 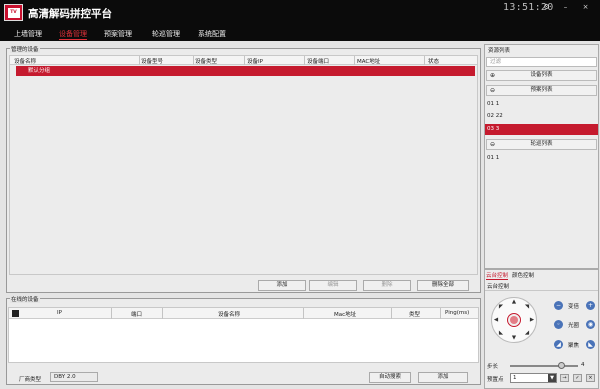 What do you see at coordinates (541, 290) in the screenshot?
I see `divider` at bounding box center [541, 290].